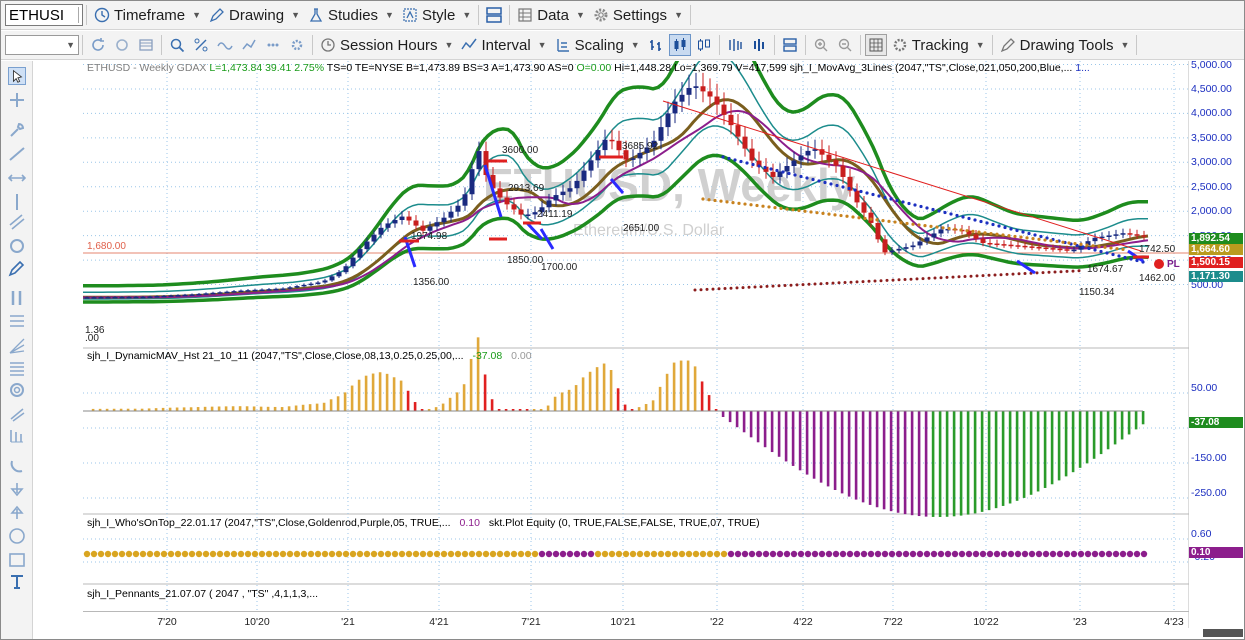 The image size is (1245, 640). I want to click on percent-icon, so click(201, 45).